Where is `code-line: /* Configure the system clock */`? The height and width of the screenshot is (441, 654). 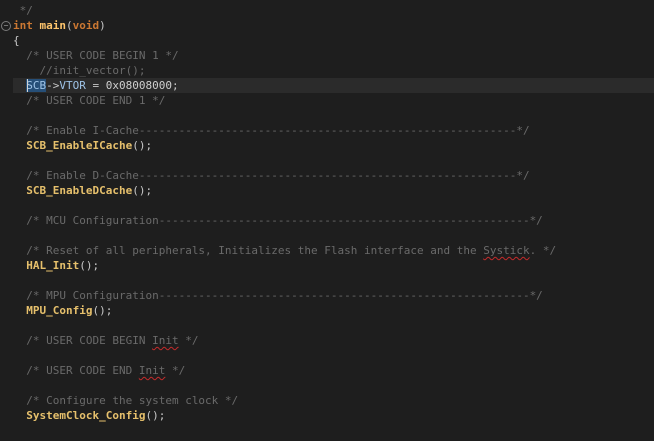 code-line: /* Configure the system clock */ is located at coordinates (333, 400).